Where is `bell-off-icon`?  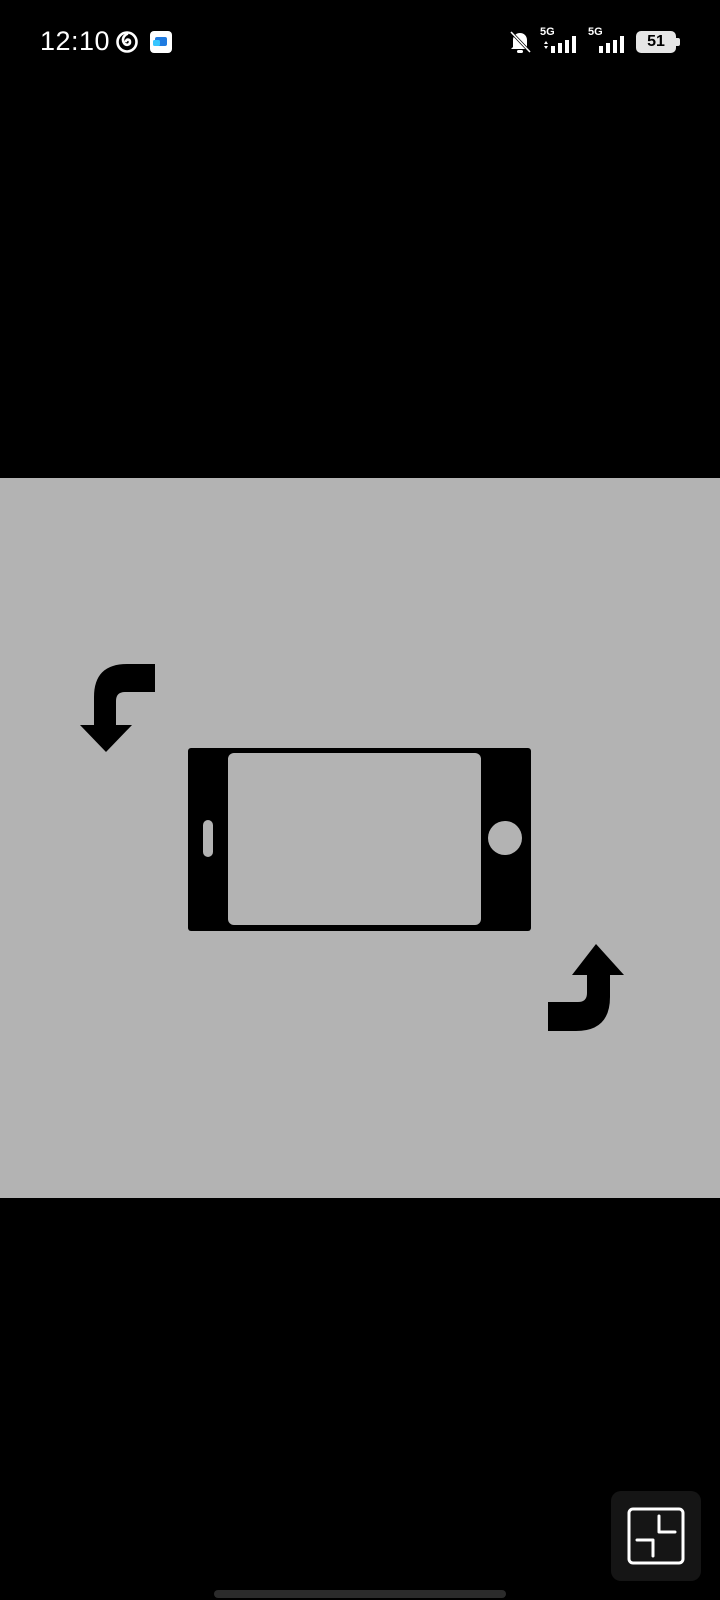 bell-off-icon is located at coordinates (520, 42).